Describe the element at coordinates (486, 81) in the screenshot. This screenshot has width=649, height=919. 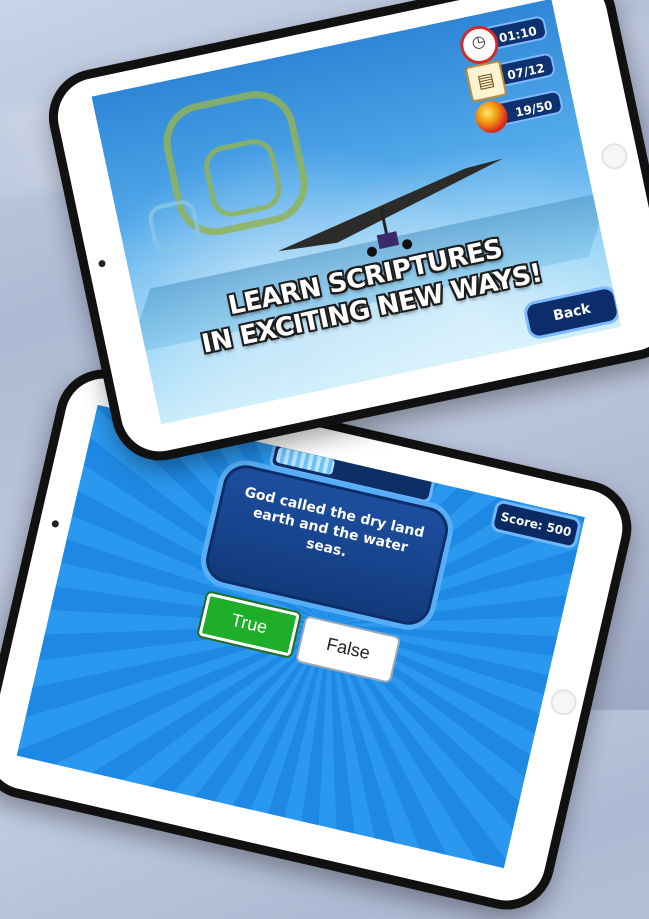
I see `book-icon: ▤` at that location.